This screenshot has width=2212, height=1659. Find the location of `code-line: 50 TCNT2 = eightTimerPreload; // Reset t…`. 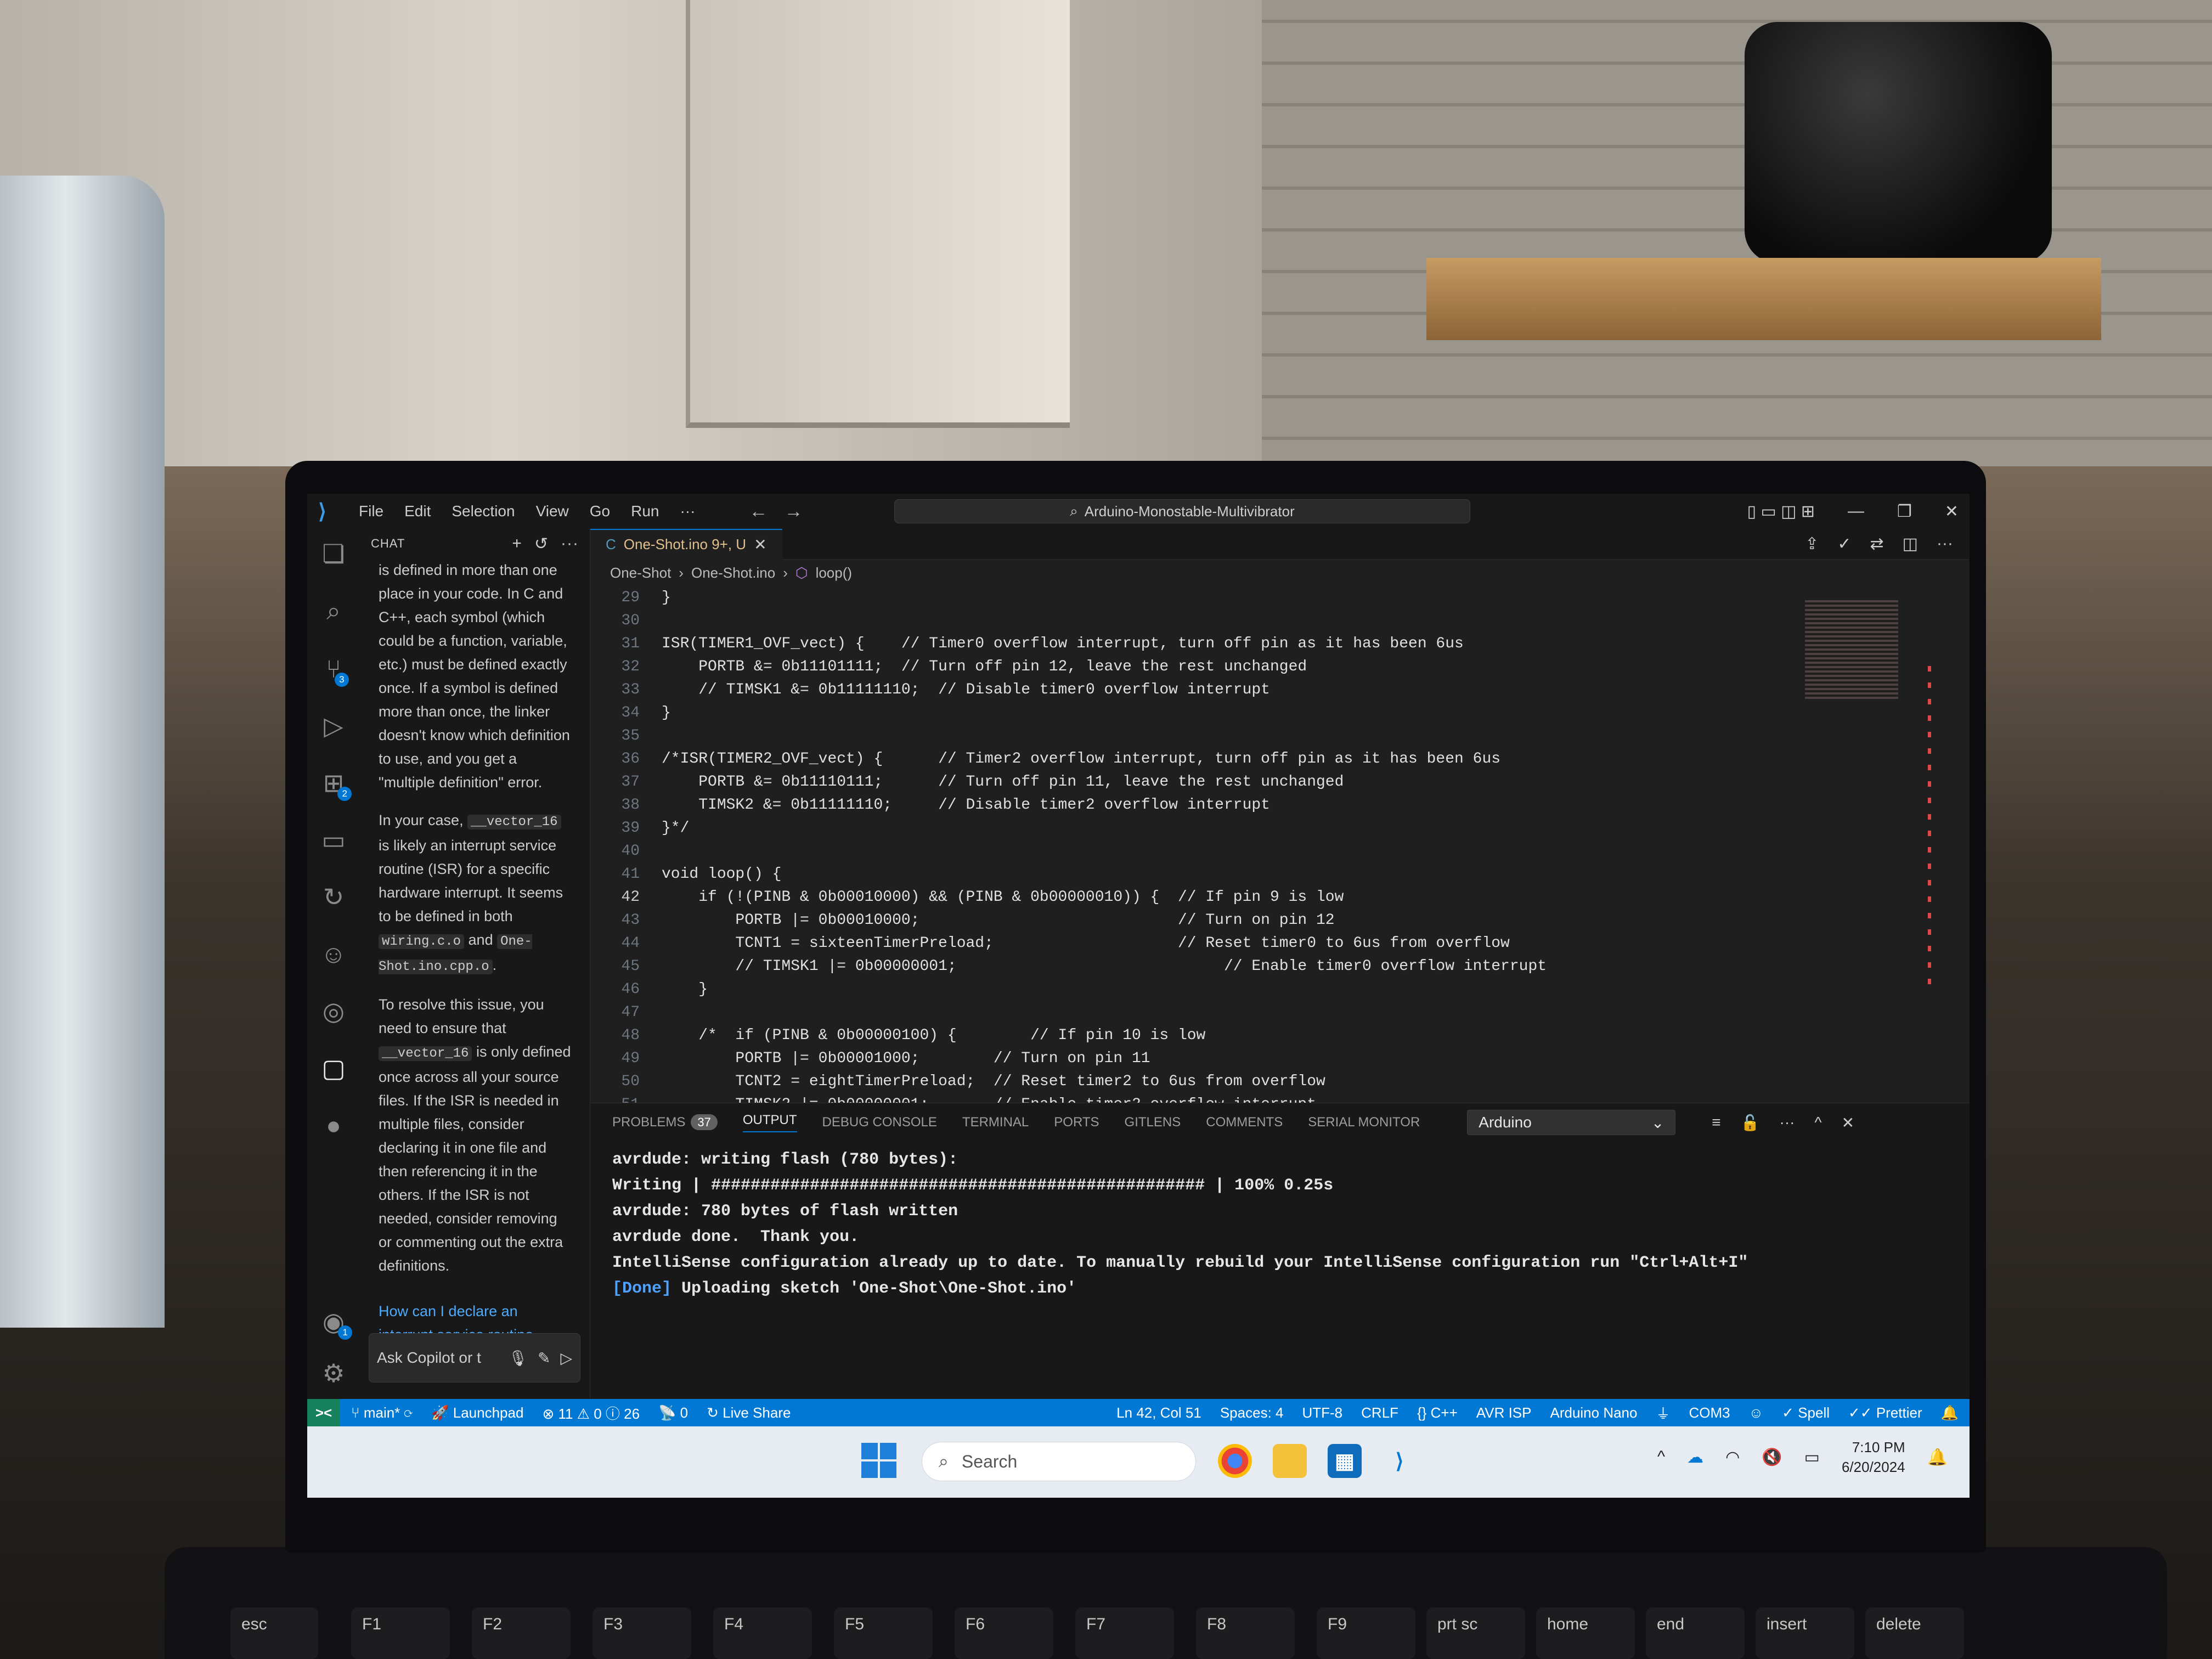

code-line: 50 TCNT2 = eightTimerPreload; // Reset t… is located at coordinates (1166, 1081).